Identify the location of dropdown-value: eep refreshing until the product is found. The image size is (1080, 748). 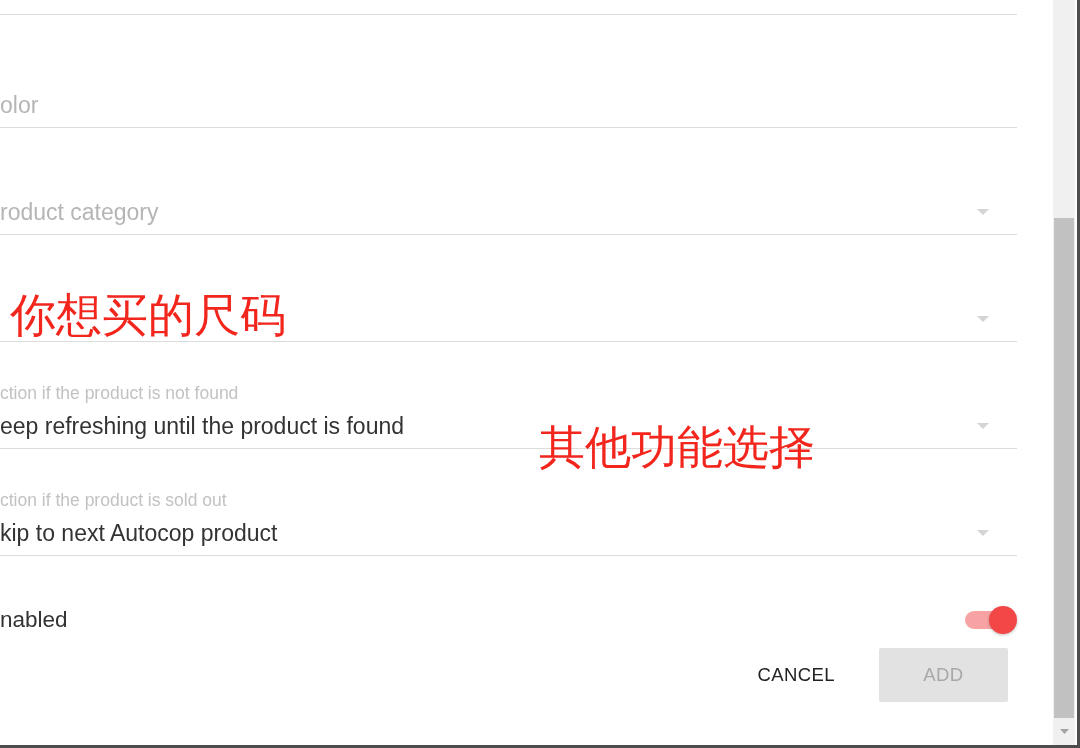
(203, 426).